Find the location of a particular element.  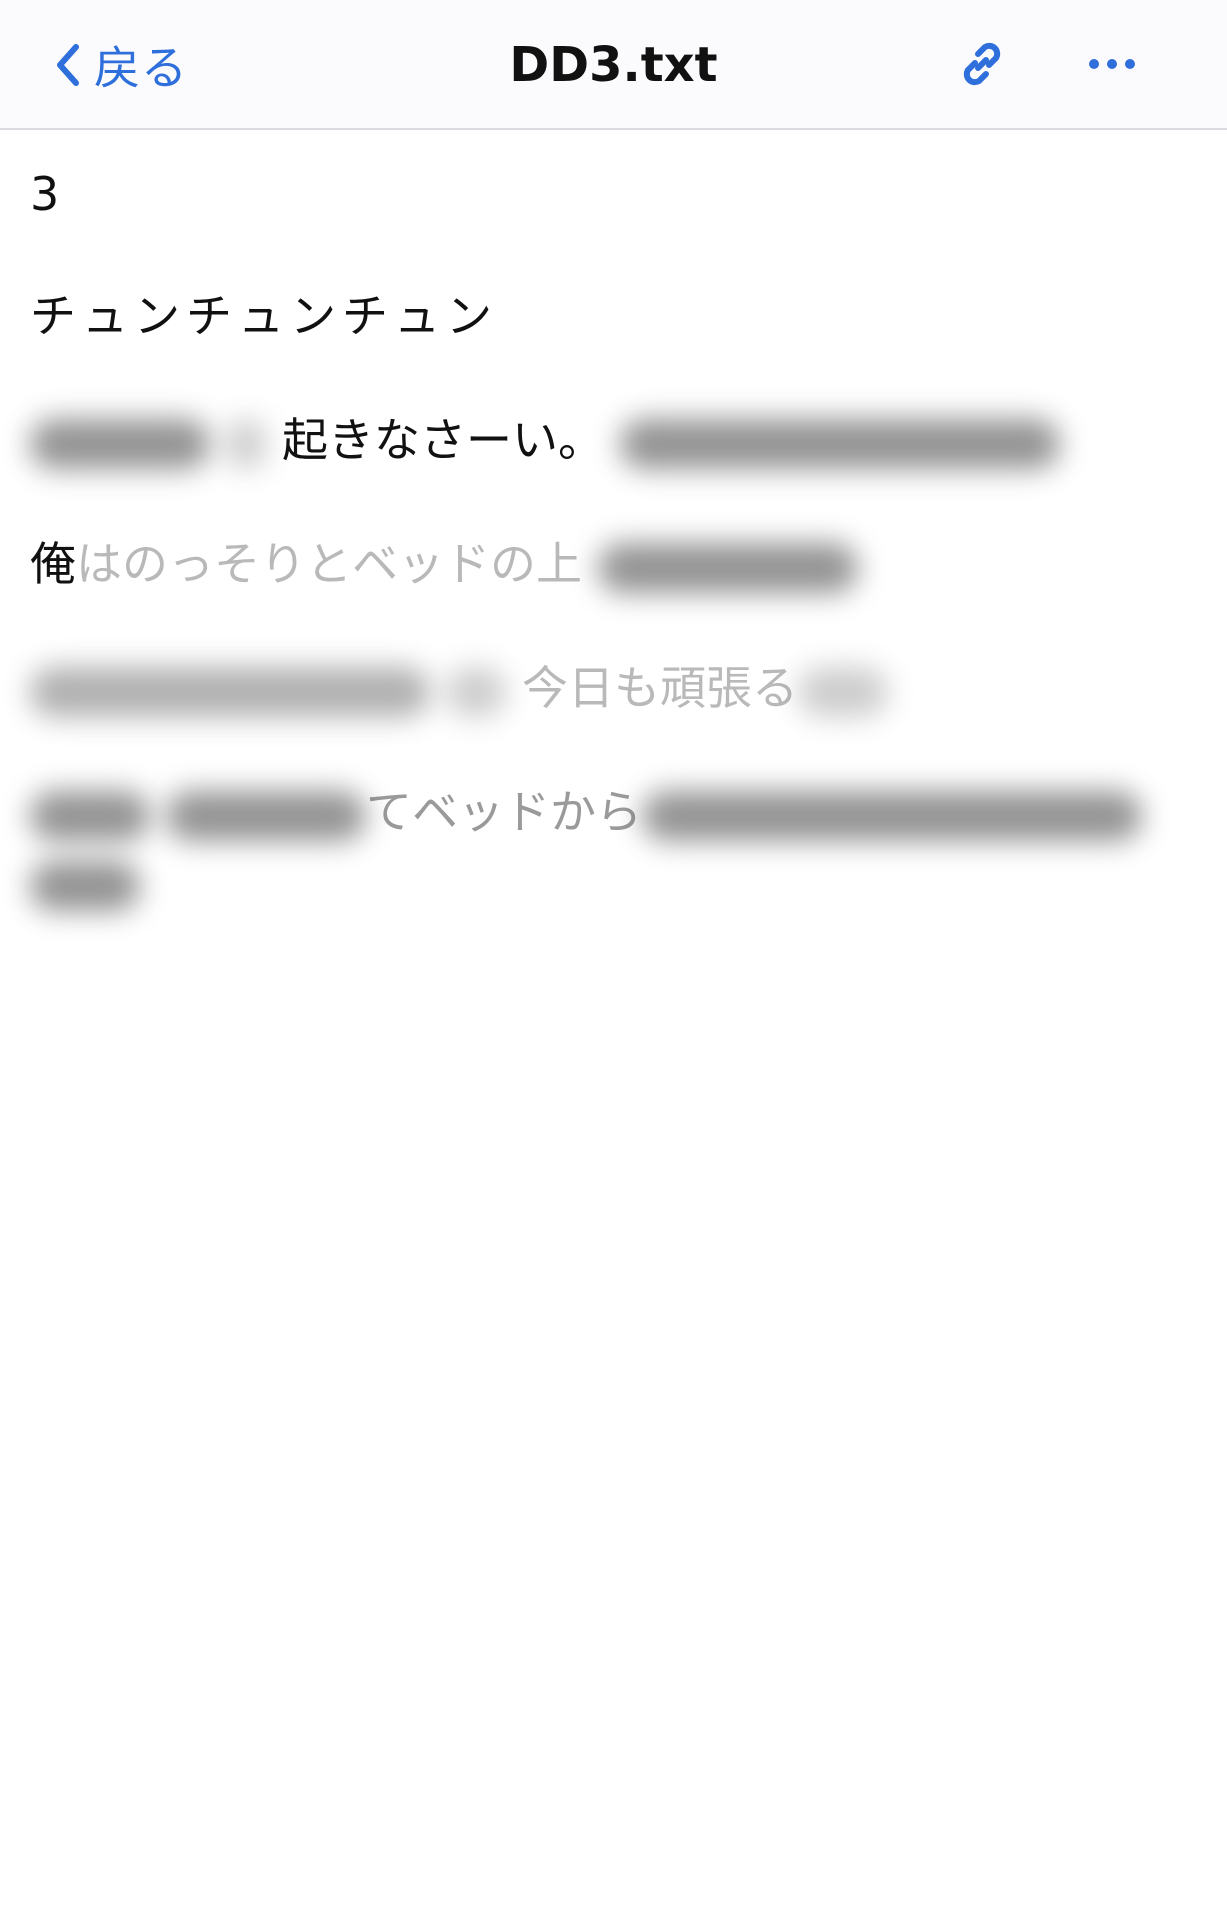

link-icon is located at coordinates (982, 64).